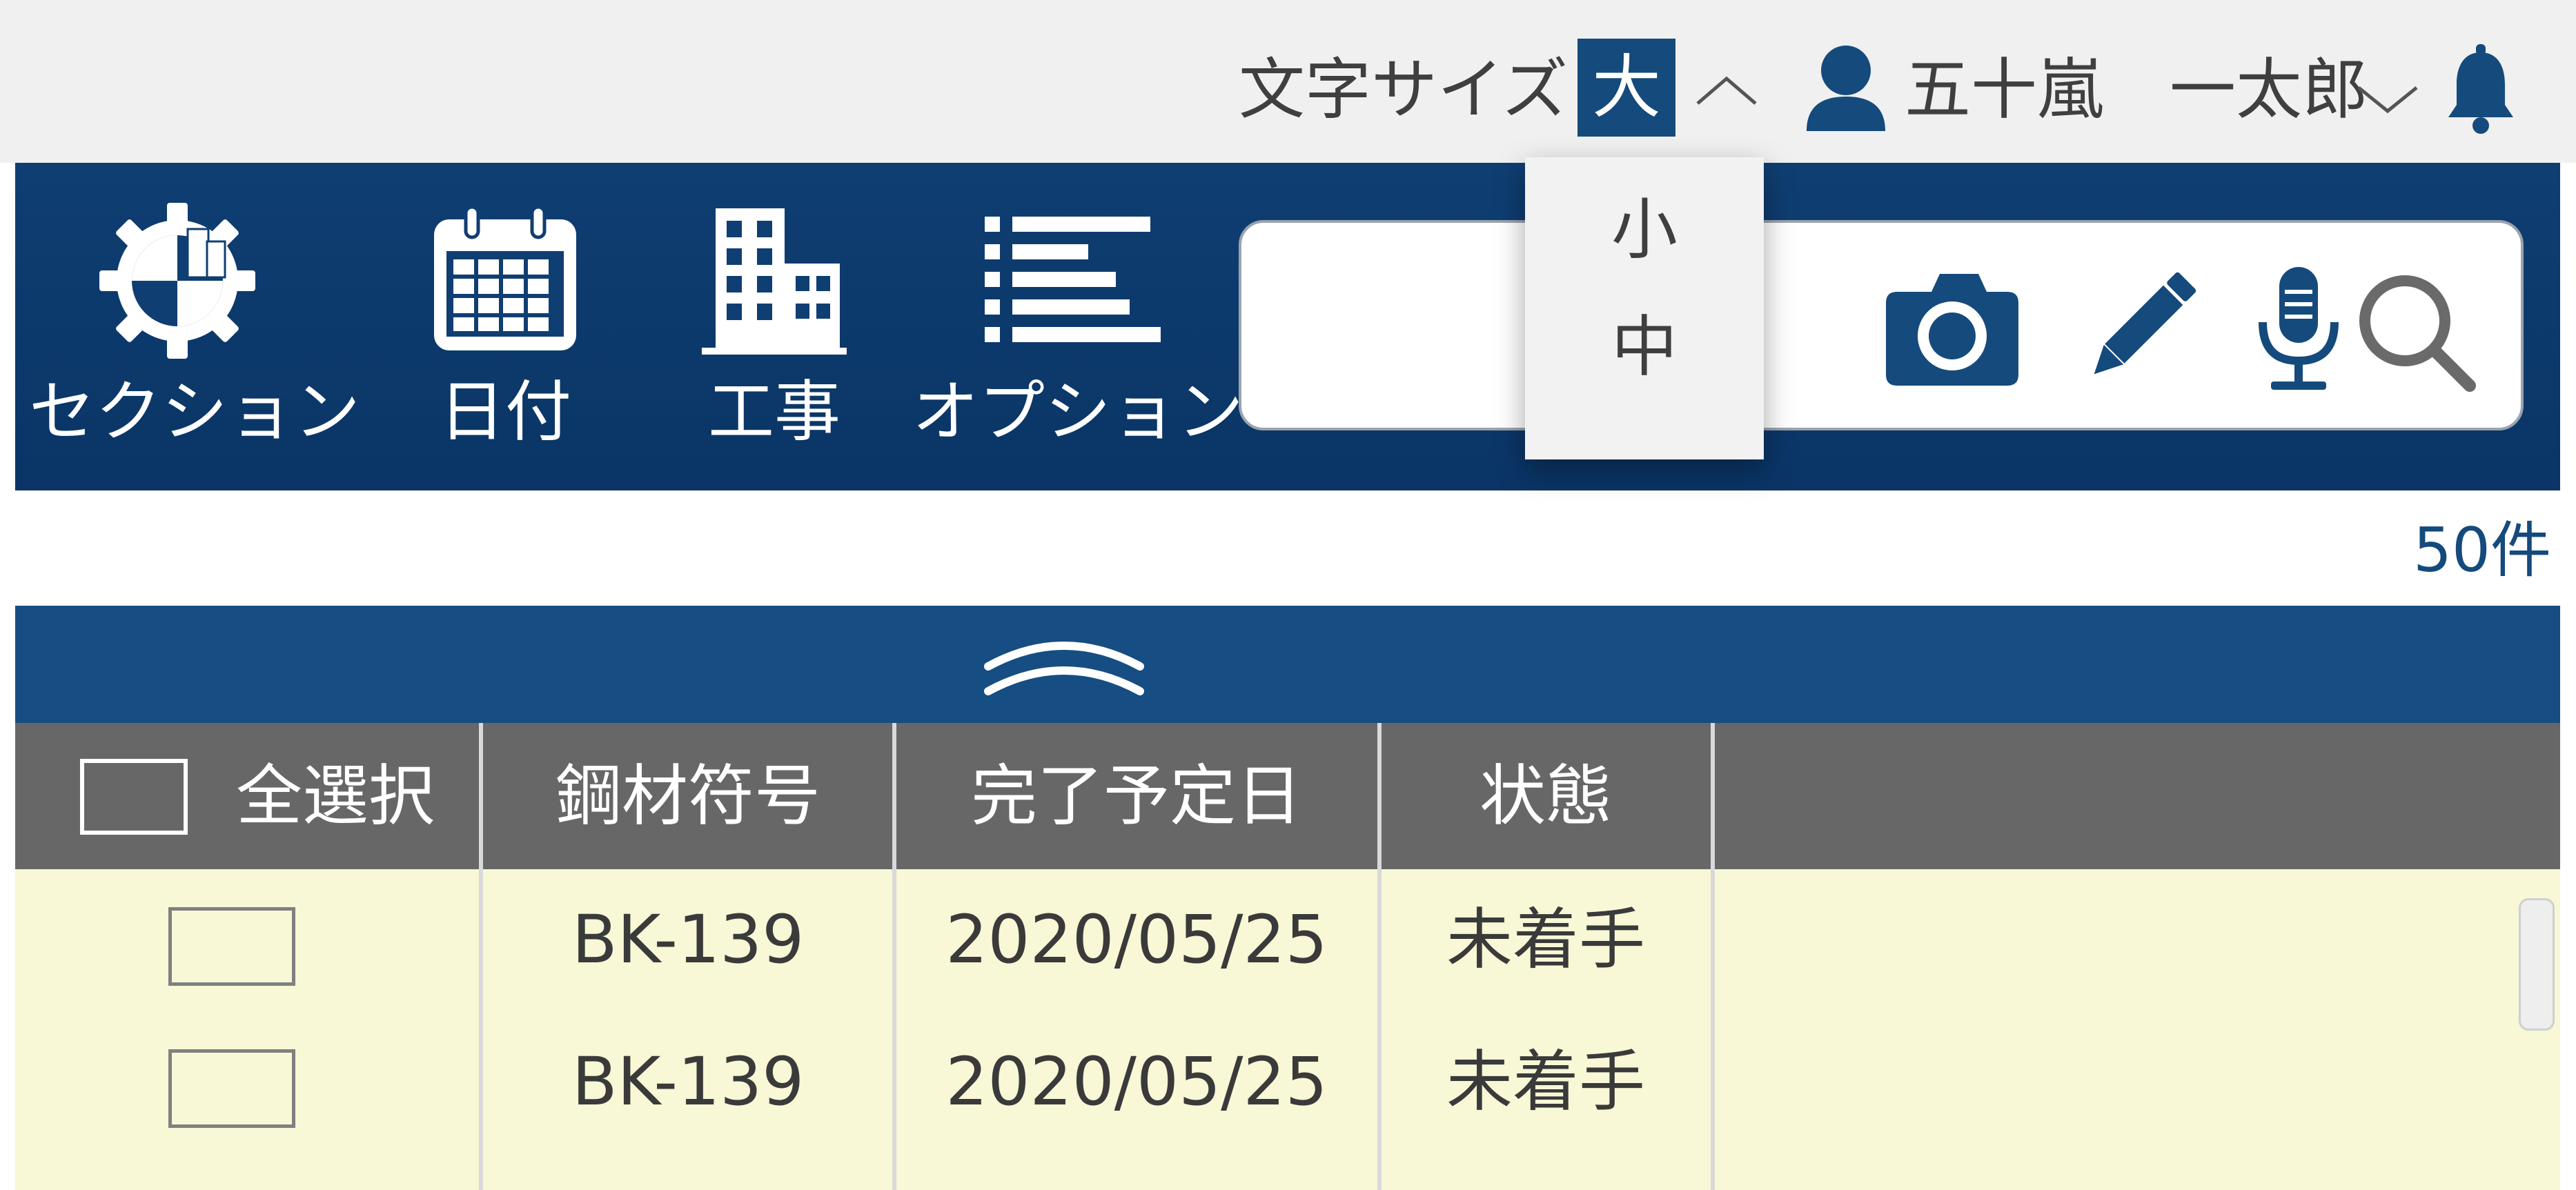  Describe the element at coordinates (2482, 550) in the screenshot. I see `result-count: 50件` at that location.